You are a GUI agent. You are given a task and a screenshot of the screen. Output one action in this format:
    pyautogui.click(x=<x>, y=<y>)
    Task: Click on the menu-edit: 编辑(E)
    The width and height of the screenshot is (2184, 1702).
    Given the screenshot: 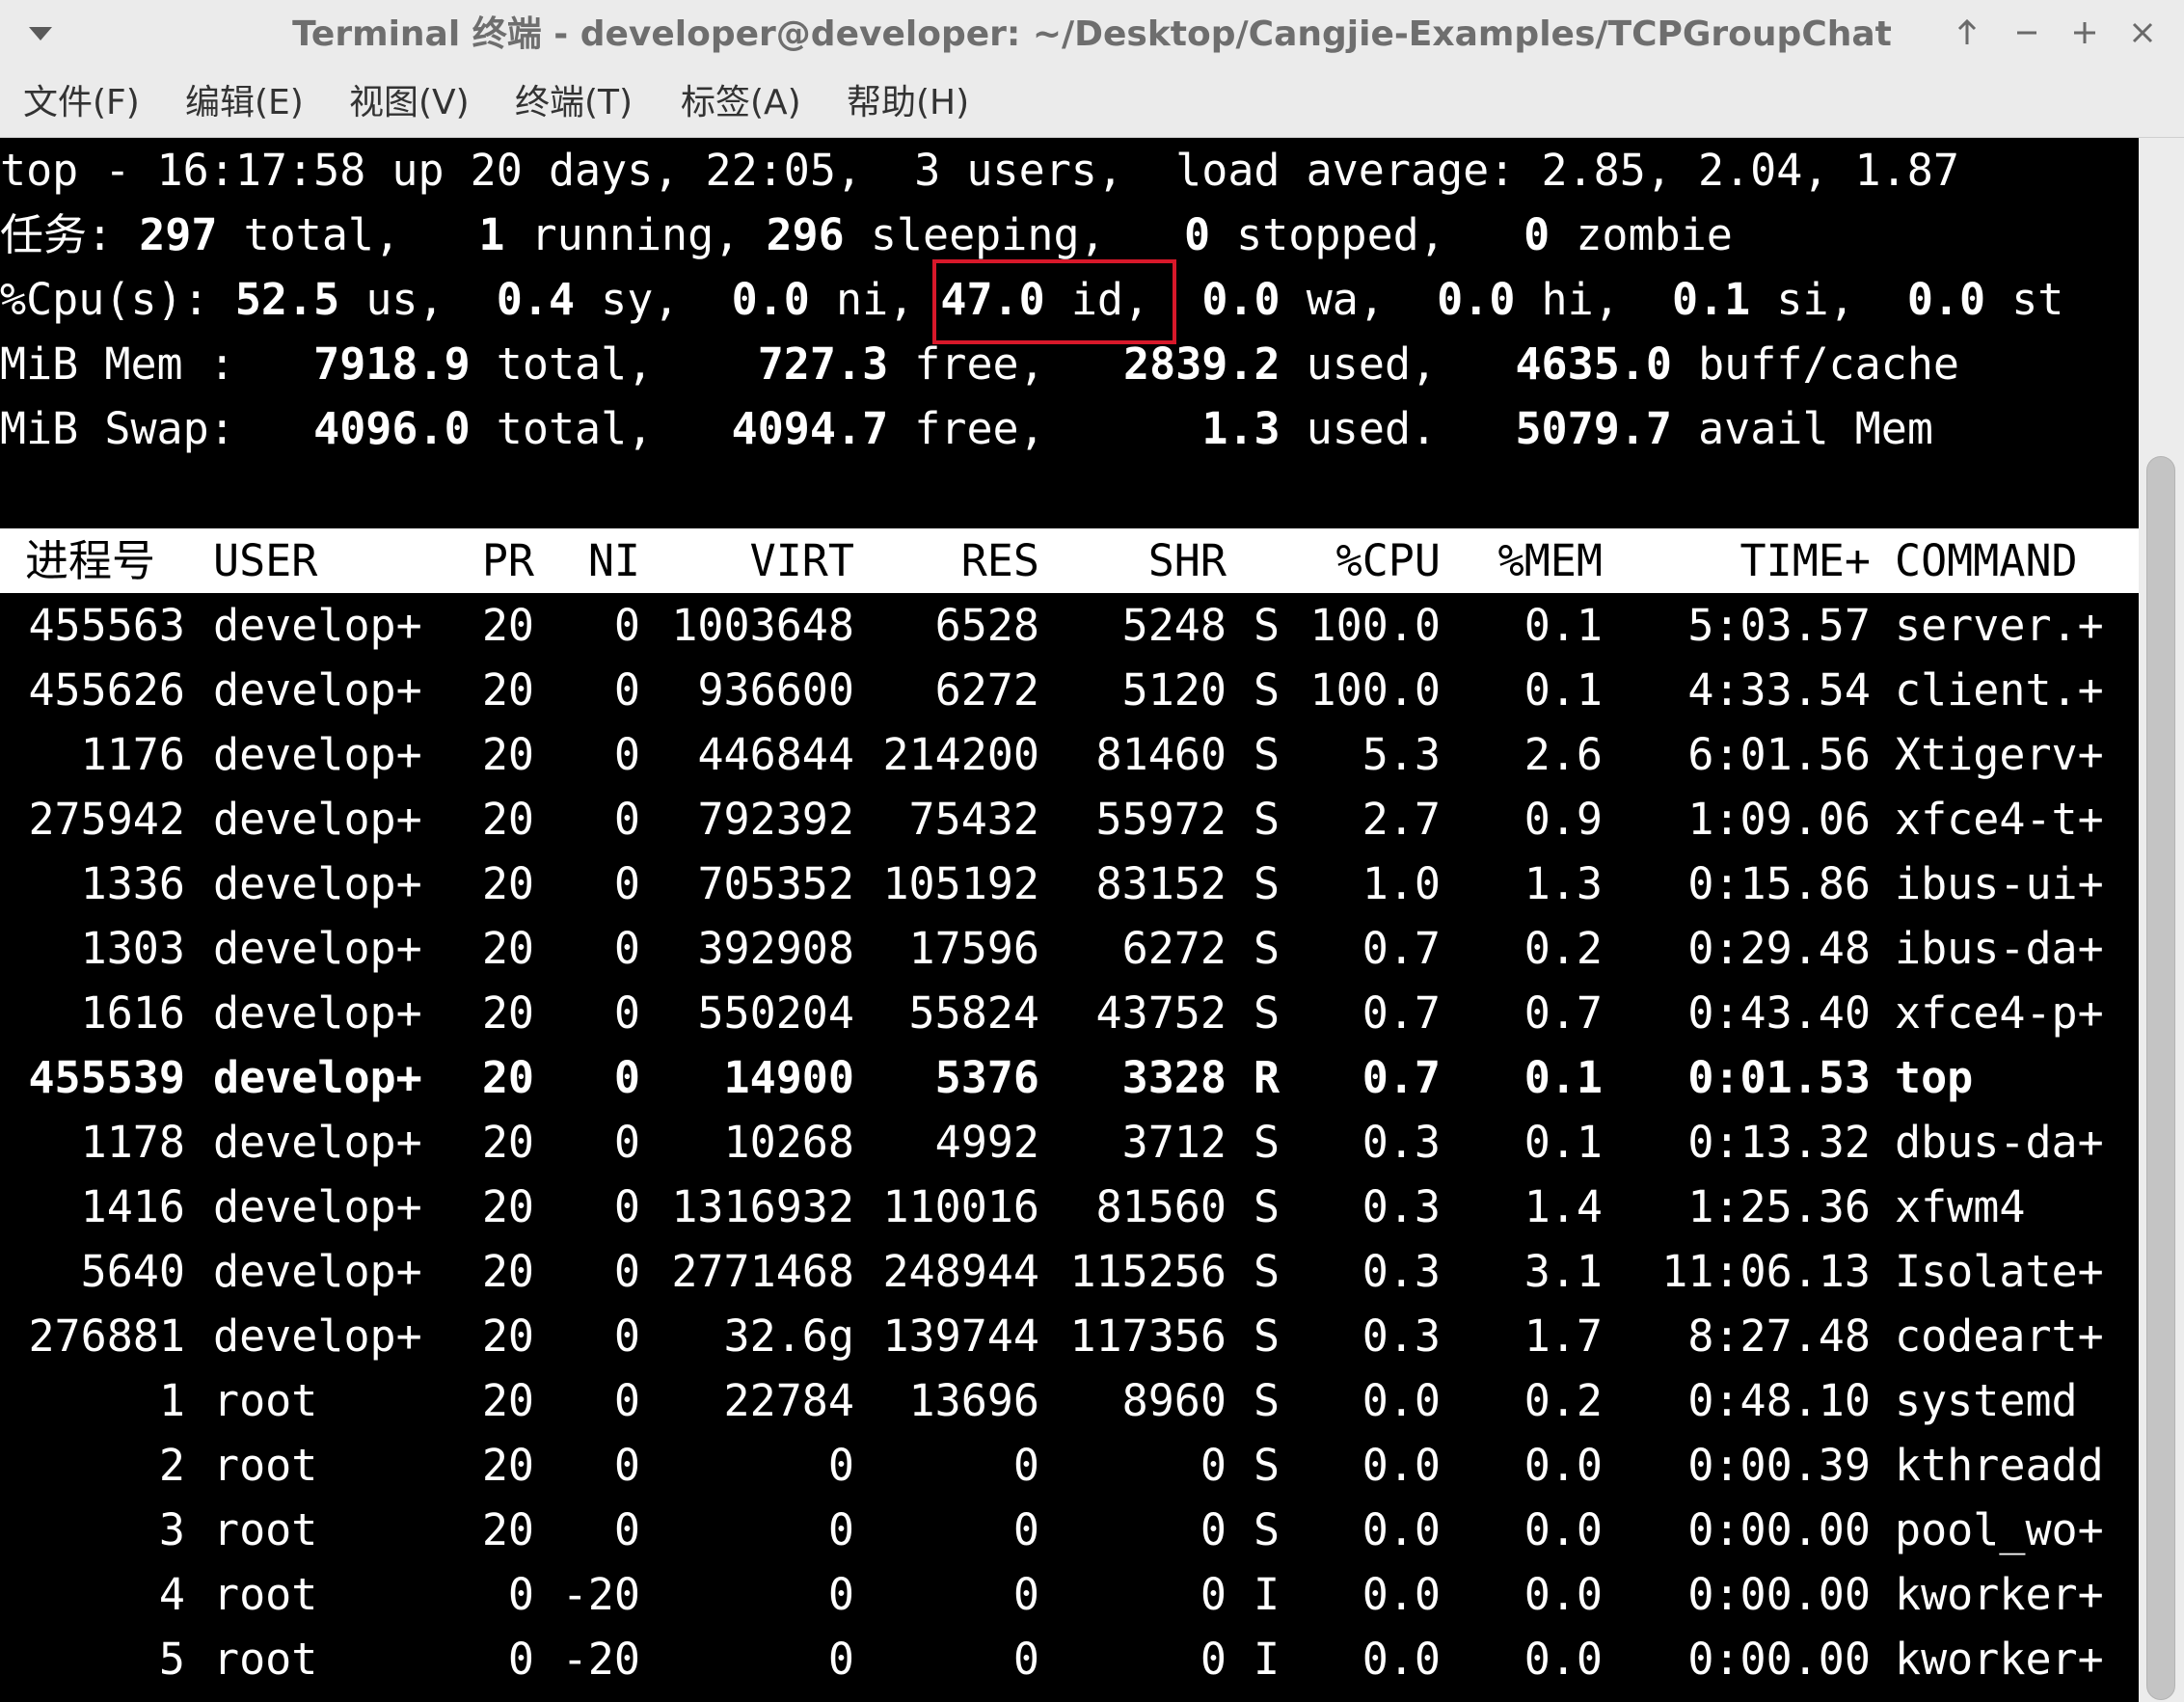 What is the action you would take?
    pyautogui.click(x=245, y=103)
    